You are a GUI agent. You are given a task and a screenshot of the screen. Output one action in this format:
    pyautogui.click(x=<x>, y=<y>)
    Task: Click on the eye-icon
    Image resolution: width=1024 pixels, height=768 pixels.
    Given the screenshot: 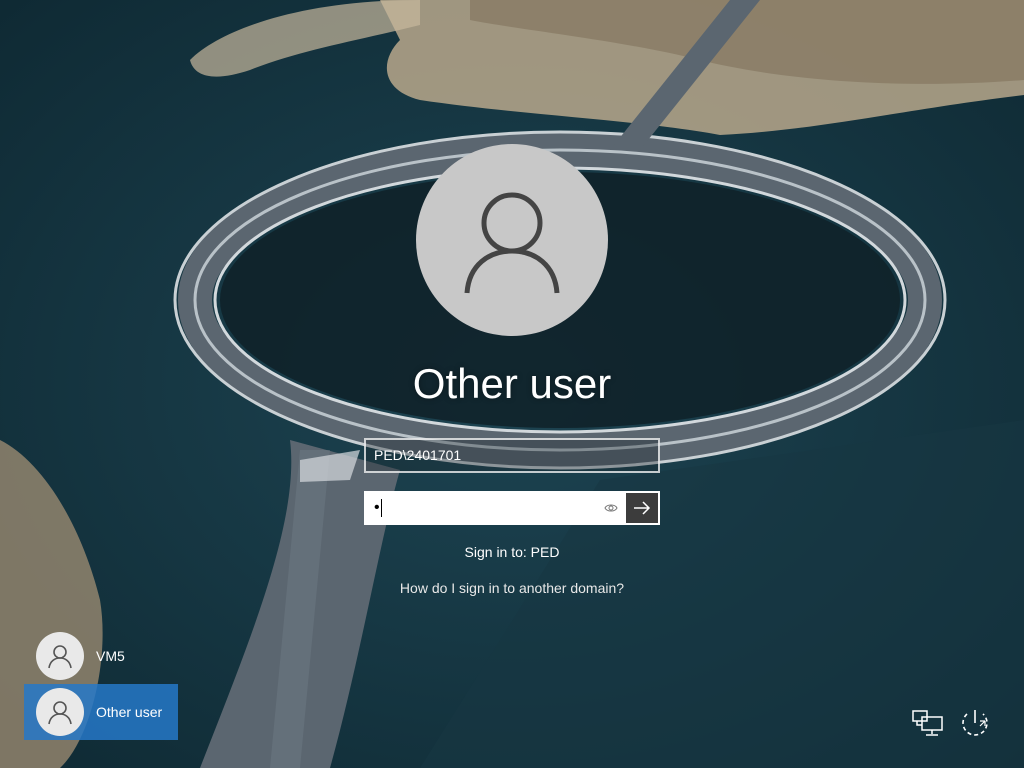 What is the action you would take?
    pyautogui.click(x=611, y=508)
    